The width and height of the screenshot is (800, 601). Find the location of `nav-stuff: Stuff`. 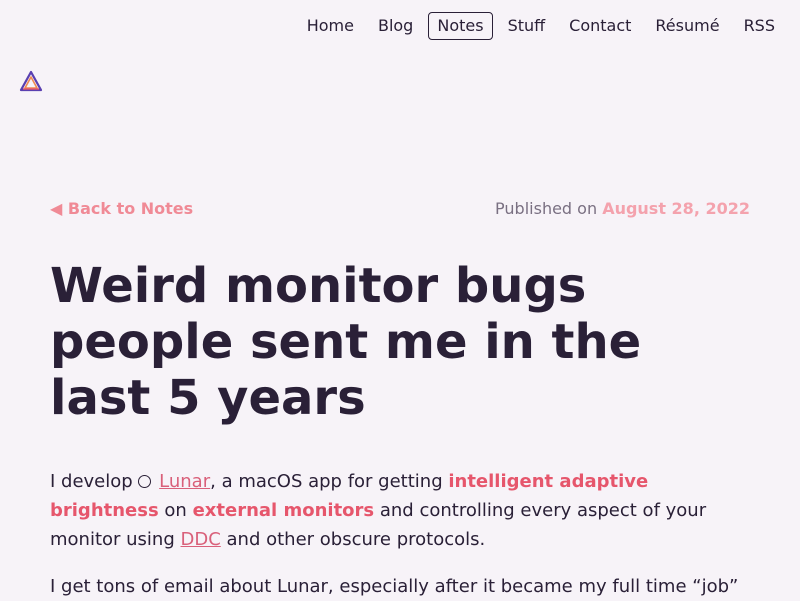

nav-stuff: Stuff is located at coordinates (527, 26).